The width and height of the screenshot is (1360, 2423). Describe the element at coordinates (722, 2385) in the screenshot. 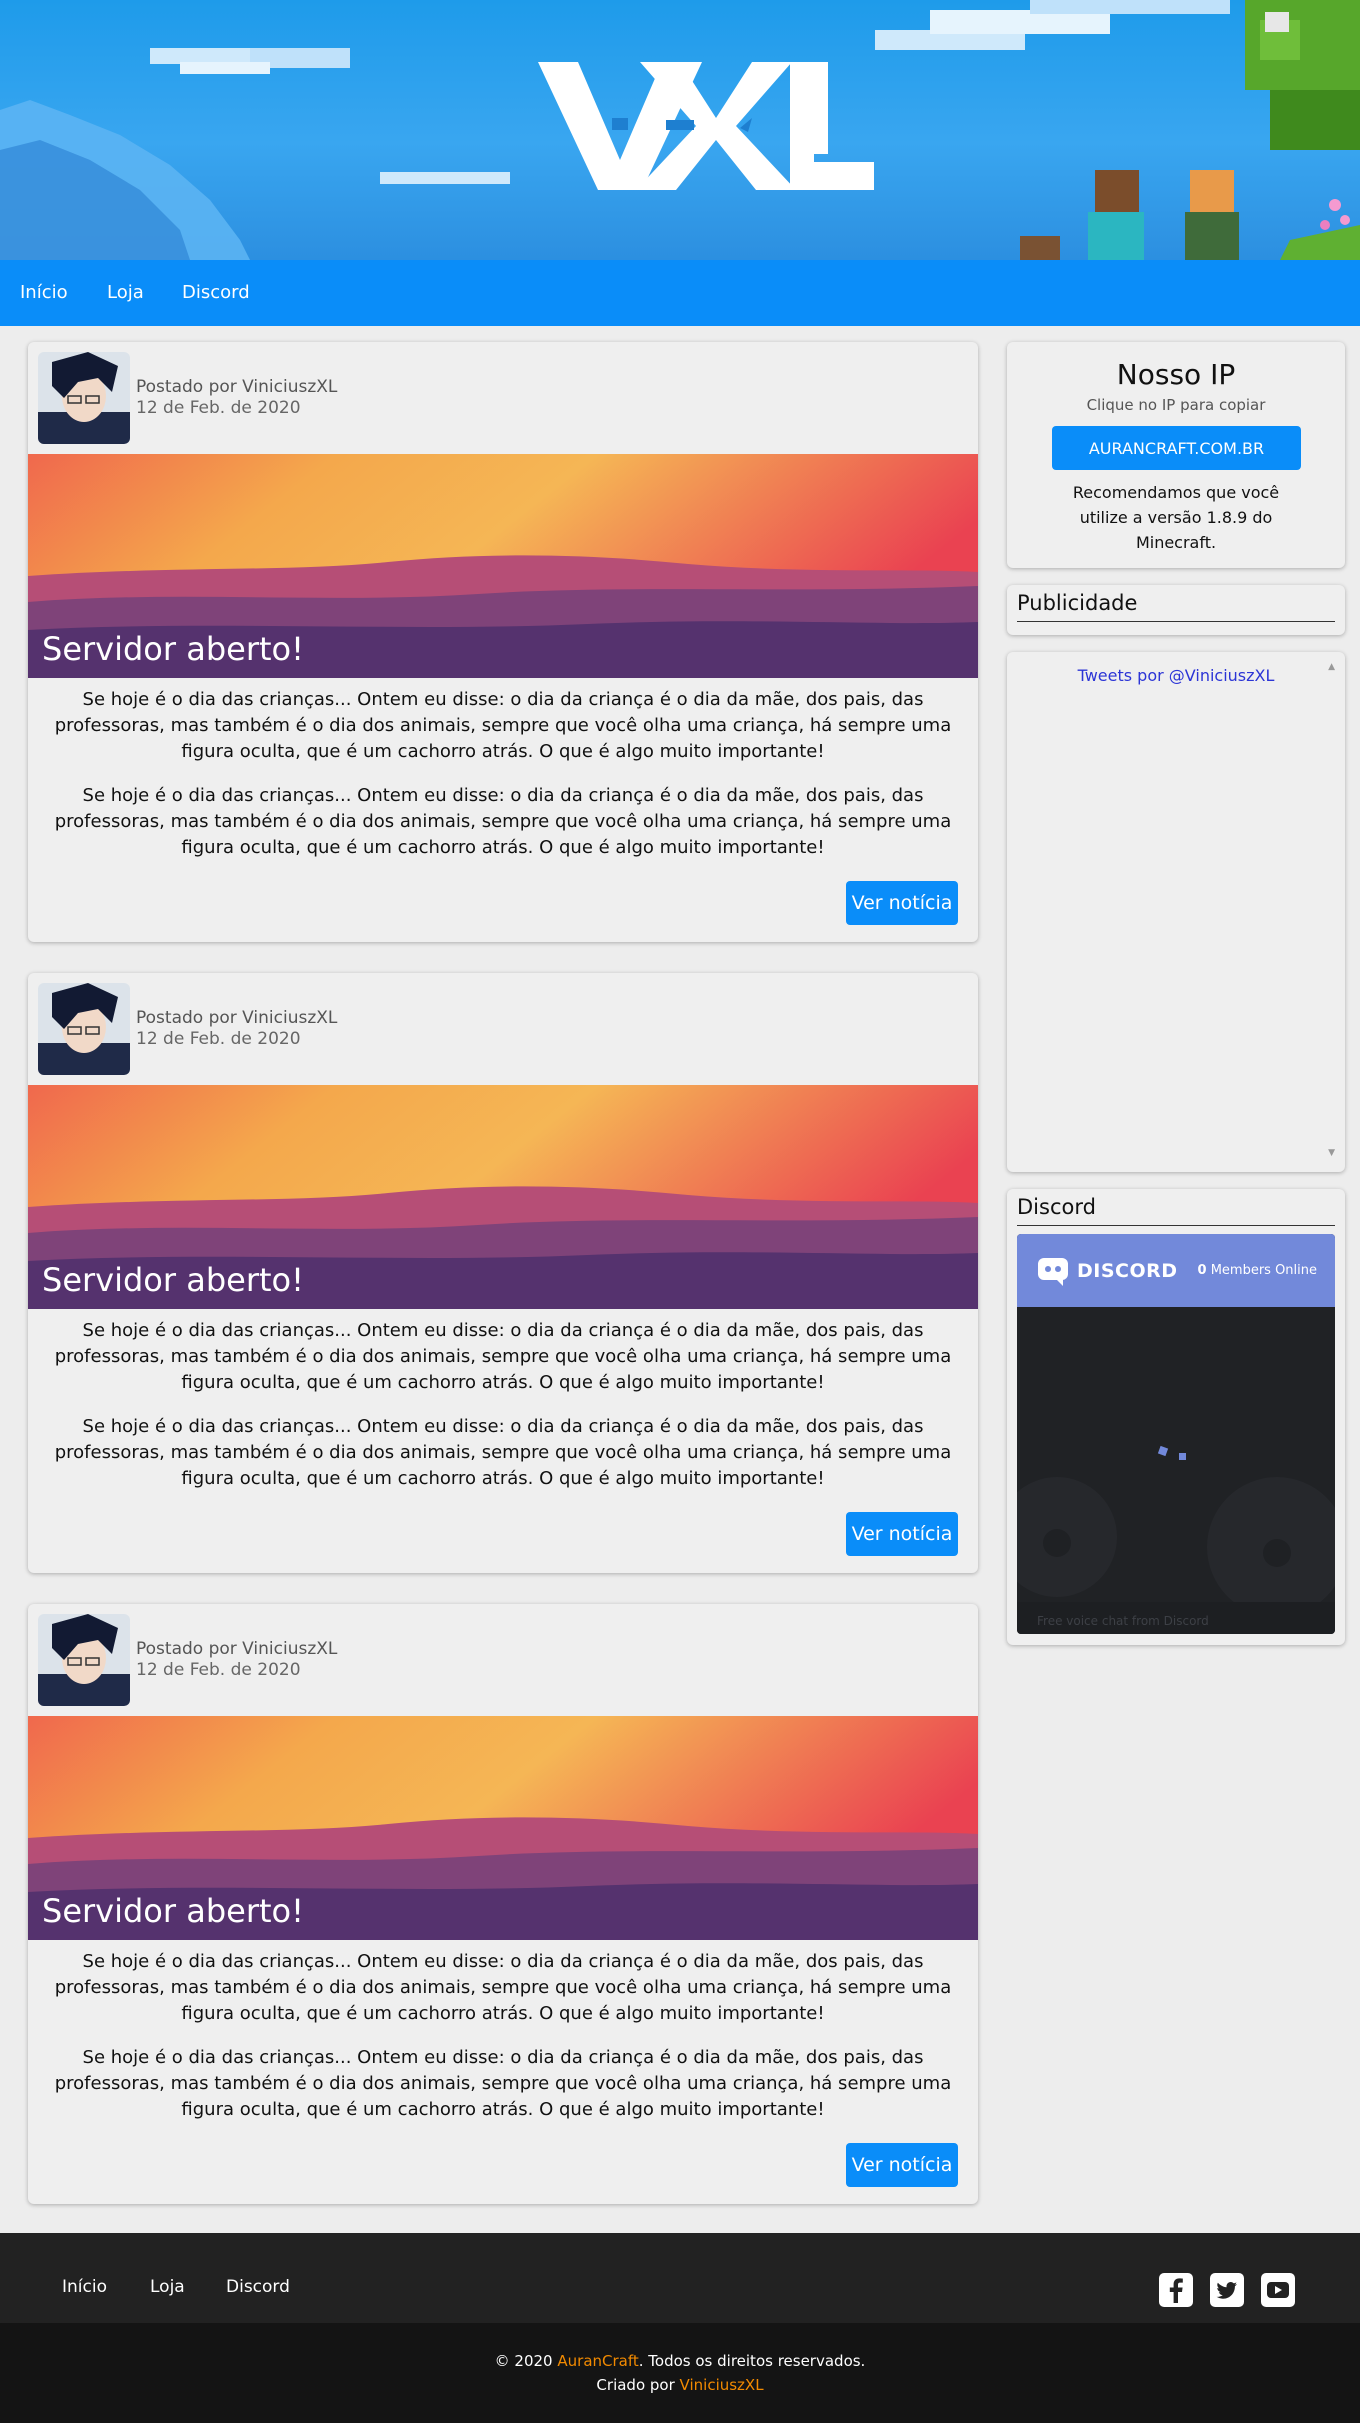

I see `creator-link: ViniciuszXL` at that location.